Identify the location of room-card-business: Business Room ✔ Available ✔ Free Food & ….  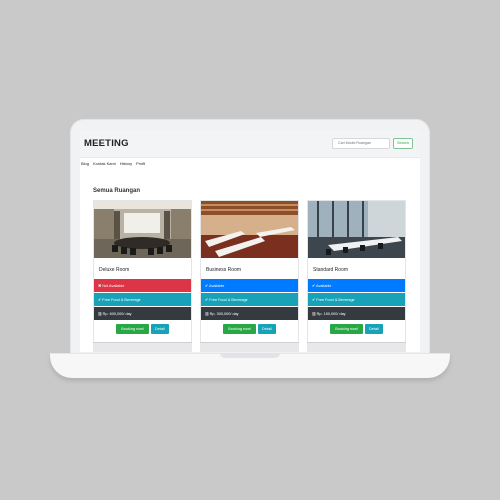
(249, 276).